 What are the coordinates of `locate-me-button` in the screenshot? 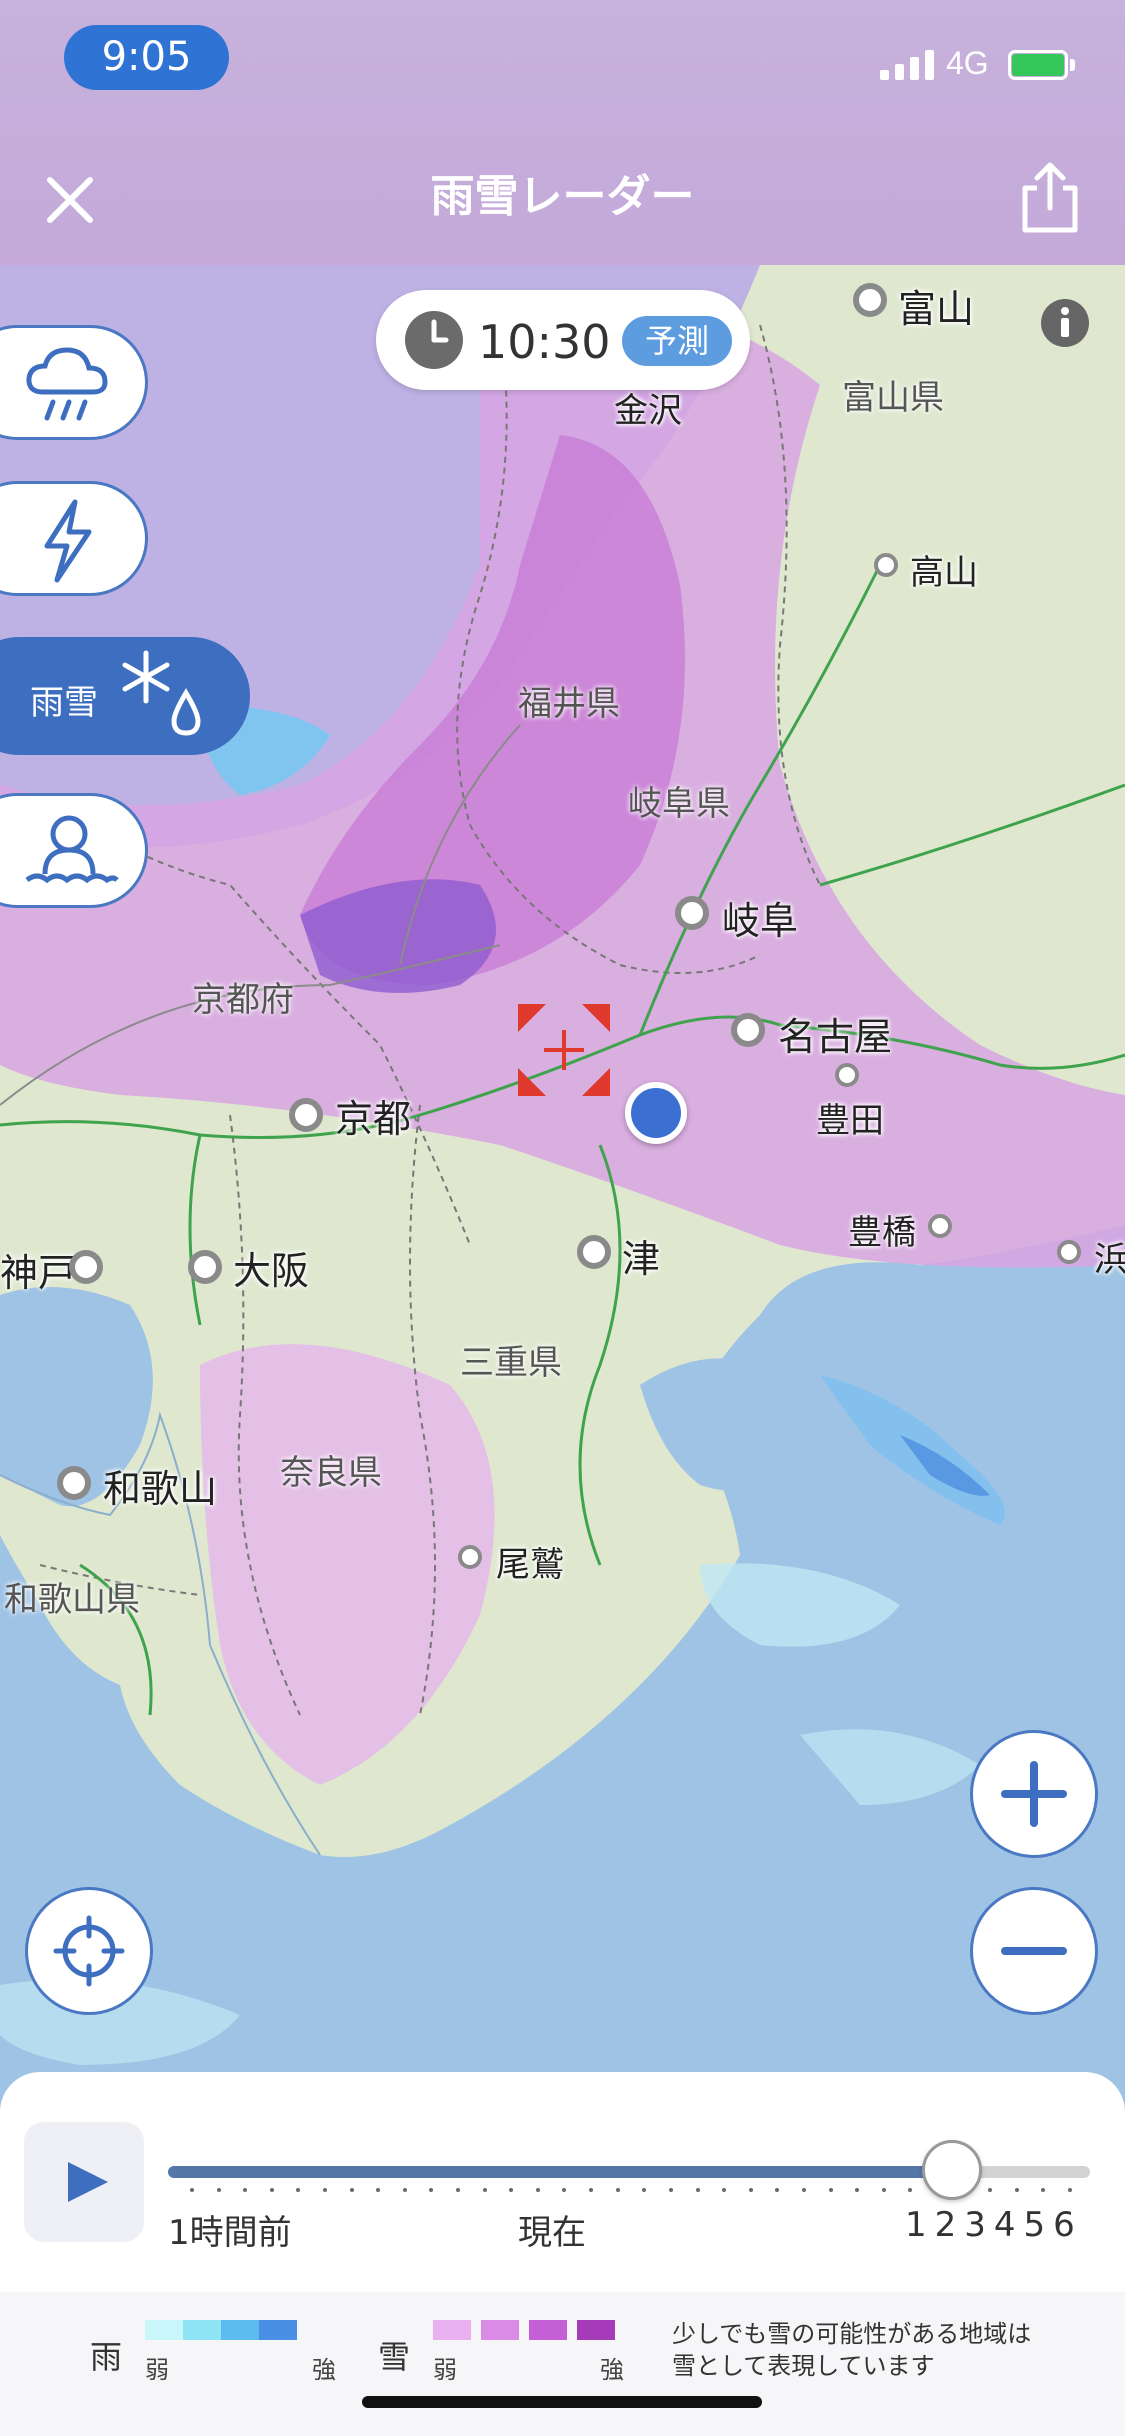 It's located at (89, 1951).